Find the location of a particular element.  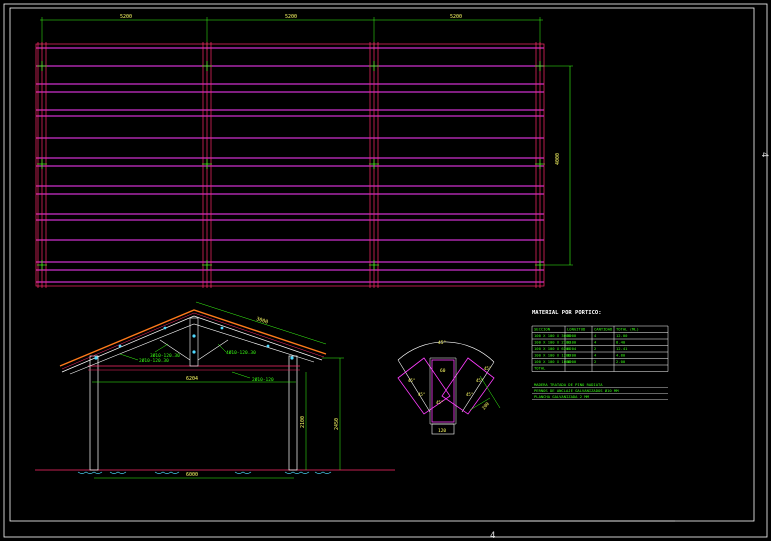

table-cell: 2100 is located at coordinates (572, 342).